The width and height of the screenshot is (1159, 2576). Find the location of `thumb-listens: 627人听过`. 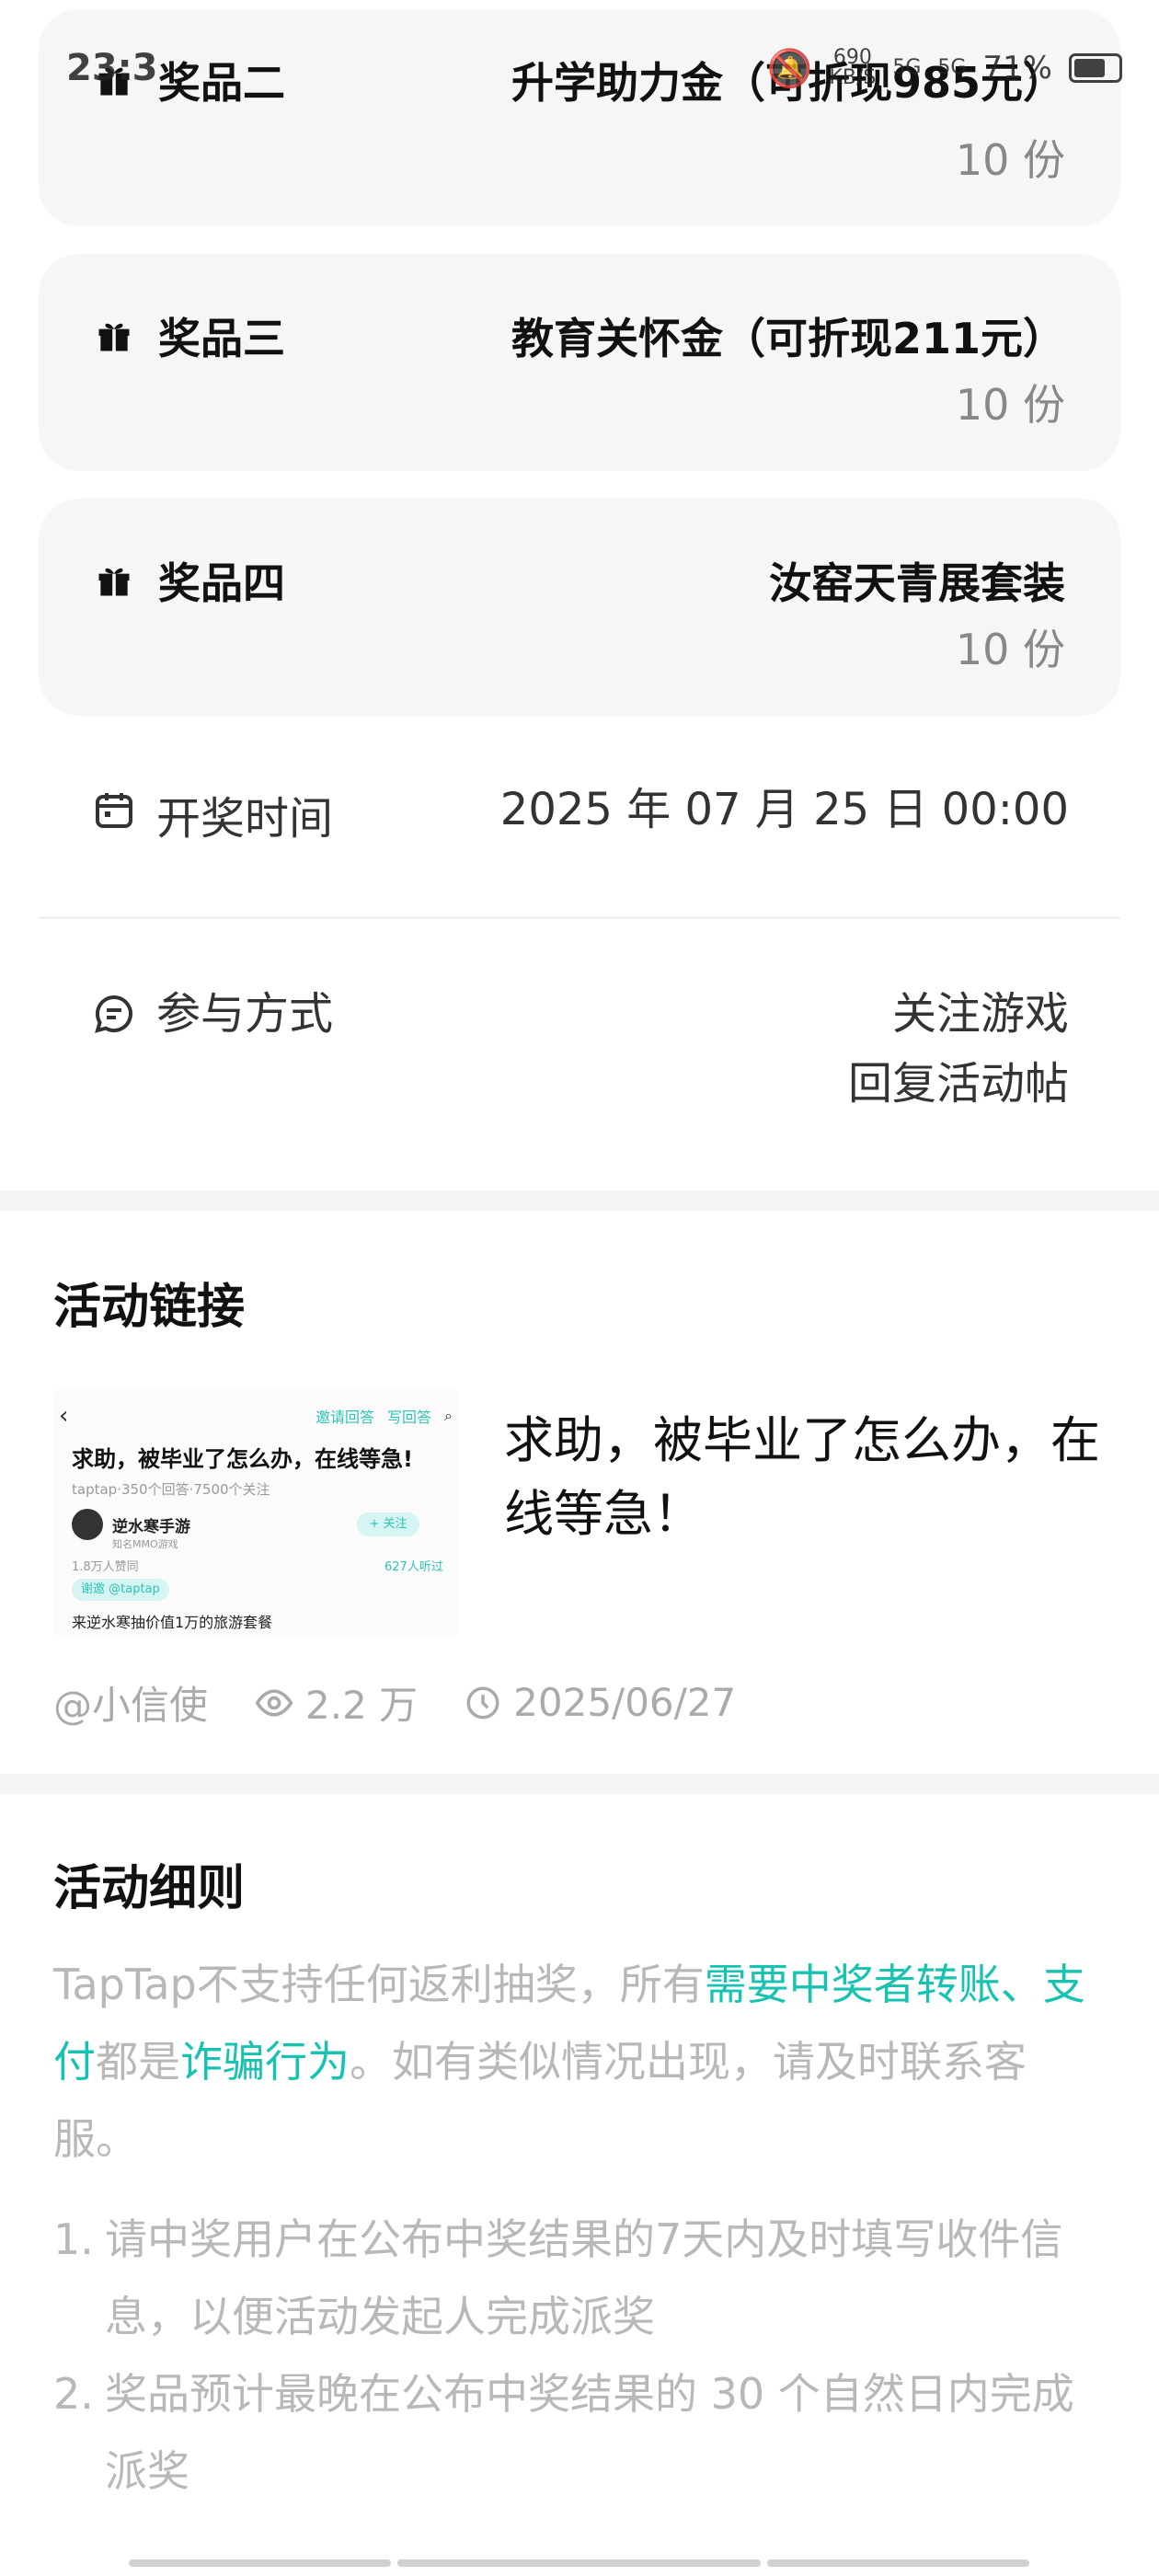

thumb-listens: 627人听过 is located at coordinates (413, 1567).